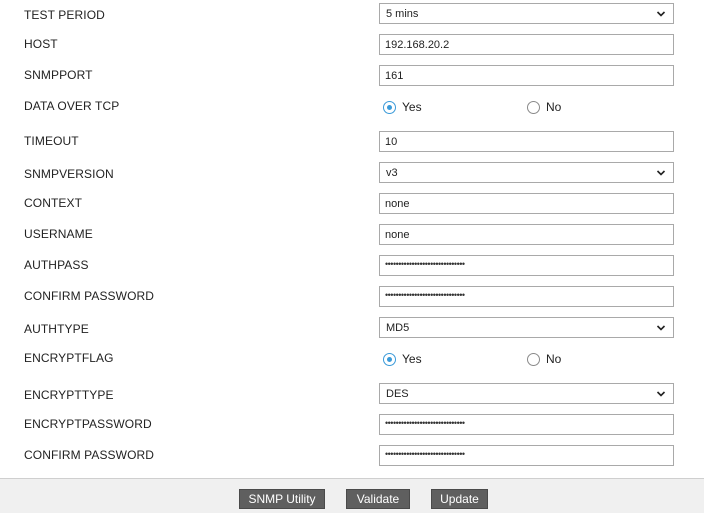 This screenshot has width=704, height=513. Describe the element at coordinates (397, 234) in the screenshot. I see `username-value: none` at that location.